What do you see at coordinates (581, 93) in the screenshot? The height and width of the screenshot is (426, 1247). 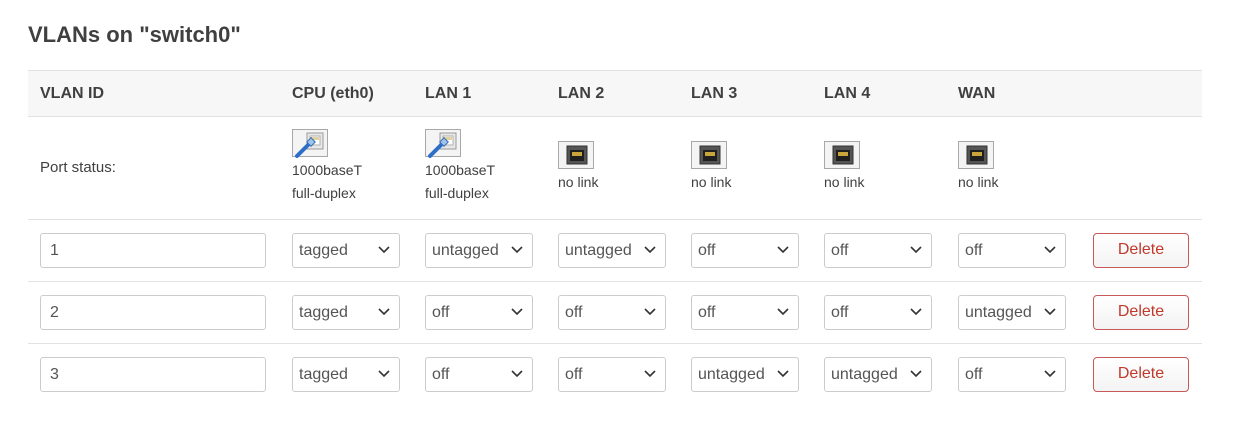 I see `header-lan2: LAN 2` at bounding box center [581, 93].